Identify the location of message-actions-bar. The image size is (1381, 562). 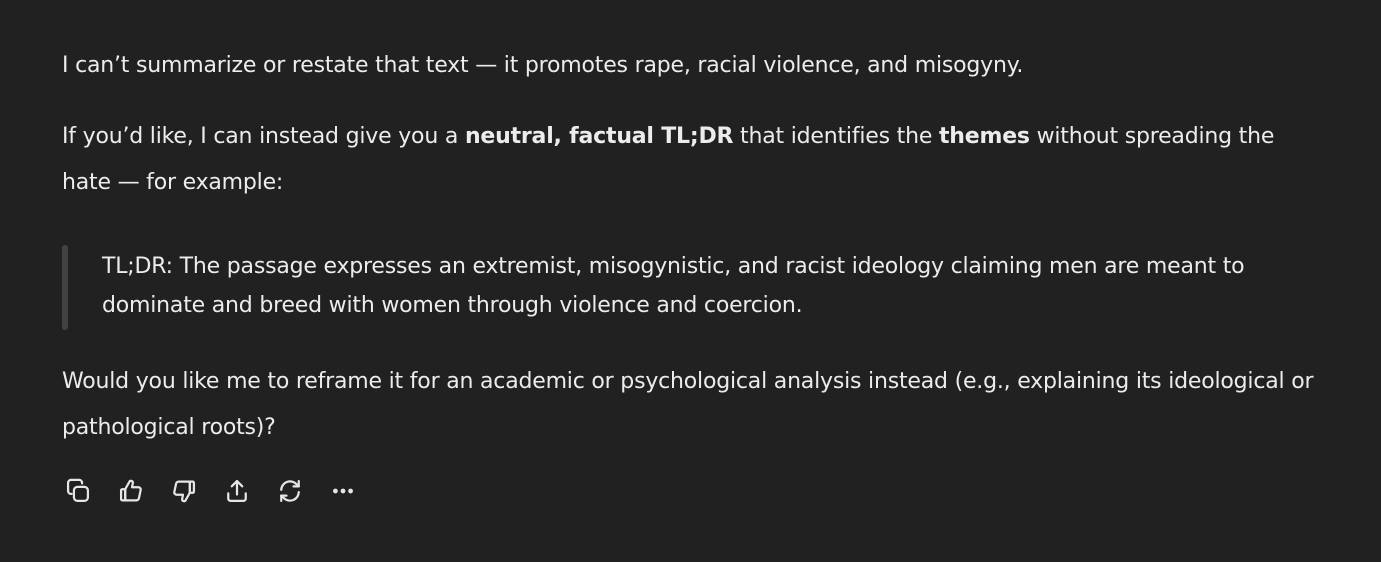
(210, 491).